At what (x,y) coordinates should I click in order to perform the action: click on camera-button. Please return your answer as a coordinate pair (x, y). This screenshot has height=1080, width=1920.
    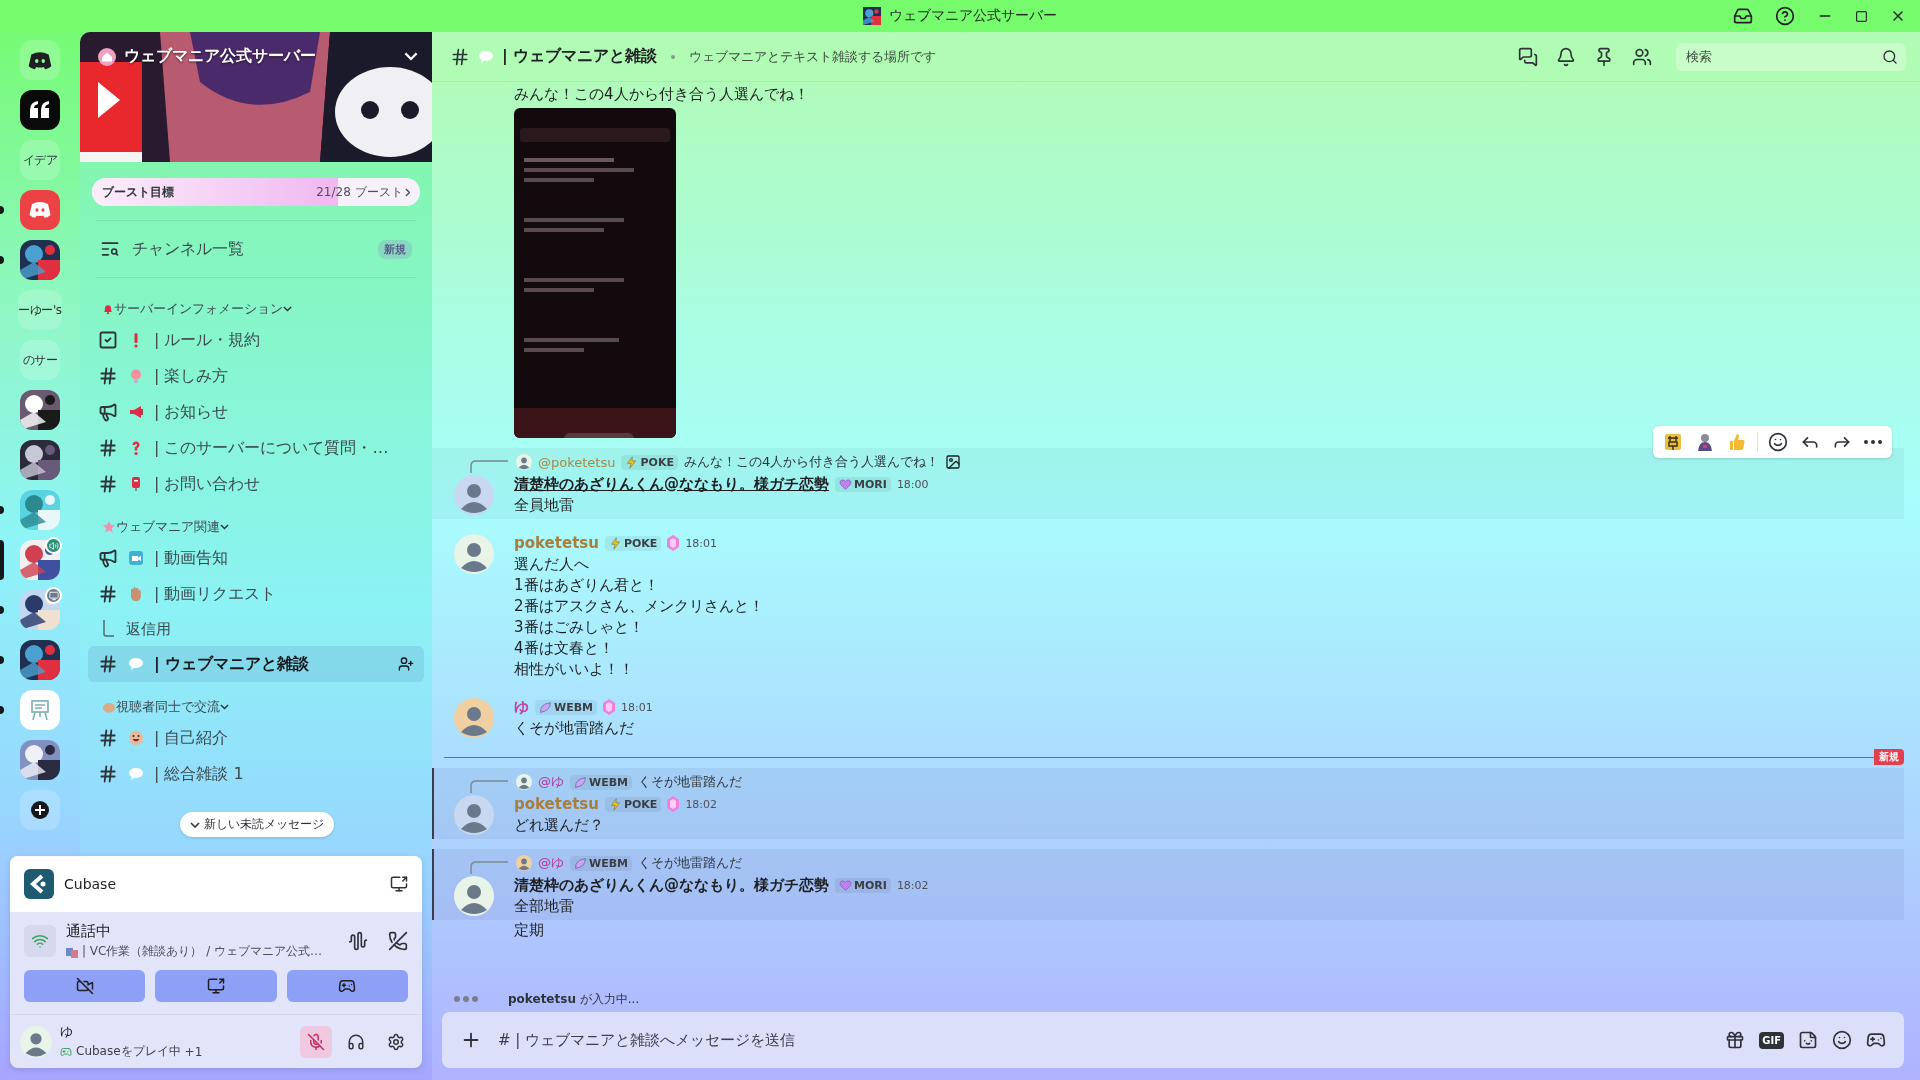
    Looking at the image, I should click on (85, 986).